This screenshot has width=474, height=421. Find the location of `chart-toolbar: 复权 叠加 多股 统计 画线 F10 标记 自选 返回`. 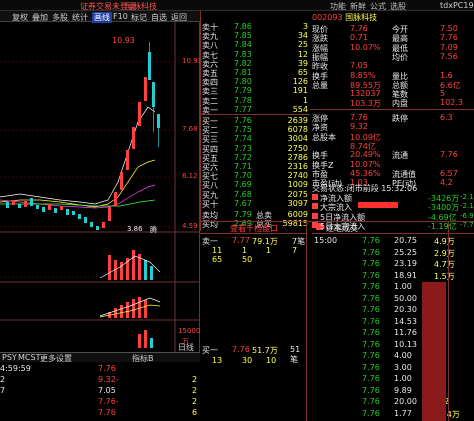

chart-toolbar: 复权 叠加 多股 统计 画线 F10 标记 自选 返回 is located at coordinates (100, 17).